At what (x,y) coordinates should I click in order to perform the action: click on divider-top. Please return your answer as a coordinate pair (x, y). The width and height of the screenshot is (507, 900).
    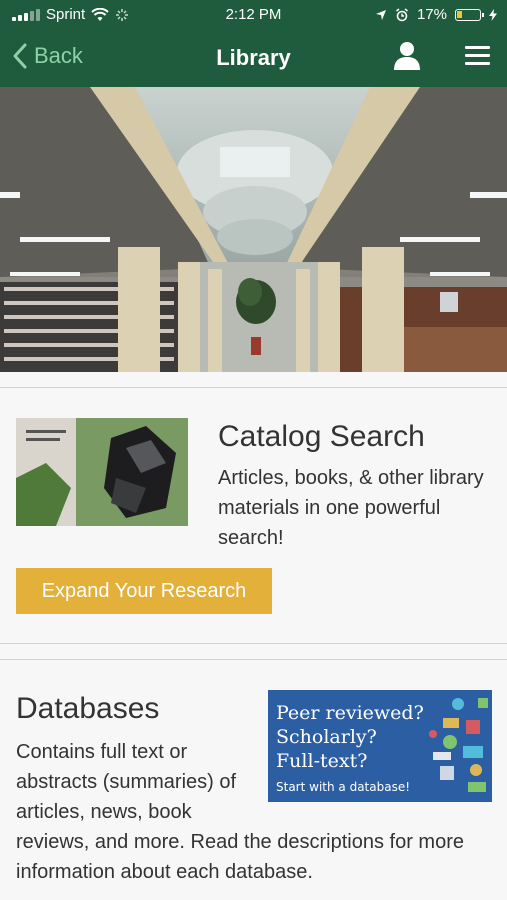
    Looking at the image, I should click on (253, 387).